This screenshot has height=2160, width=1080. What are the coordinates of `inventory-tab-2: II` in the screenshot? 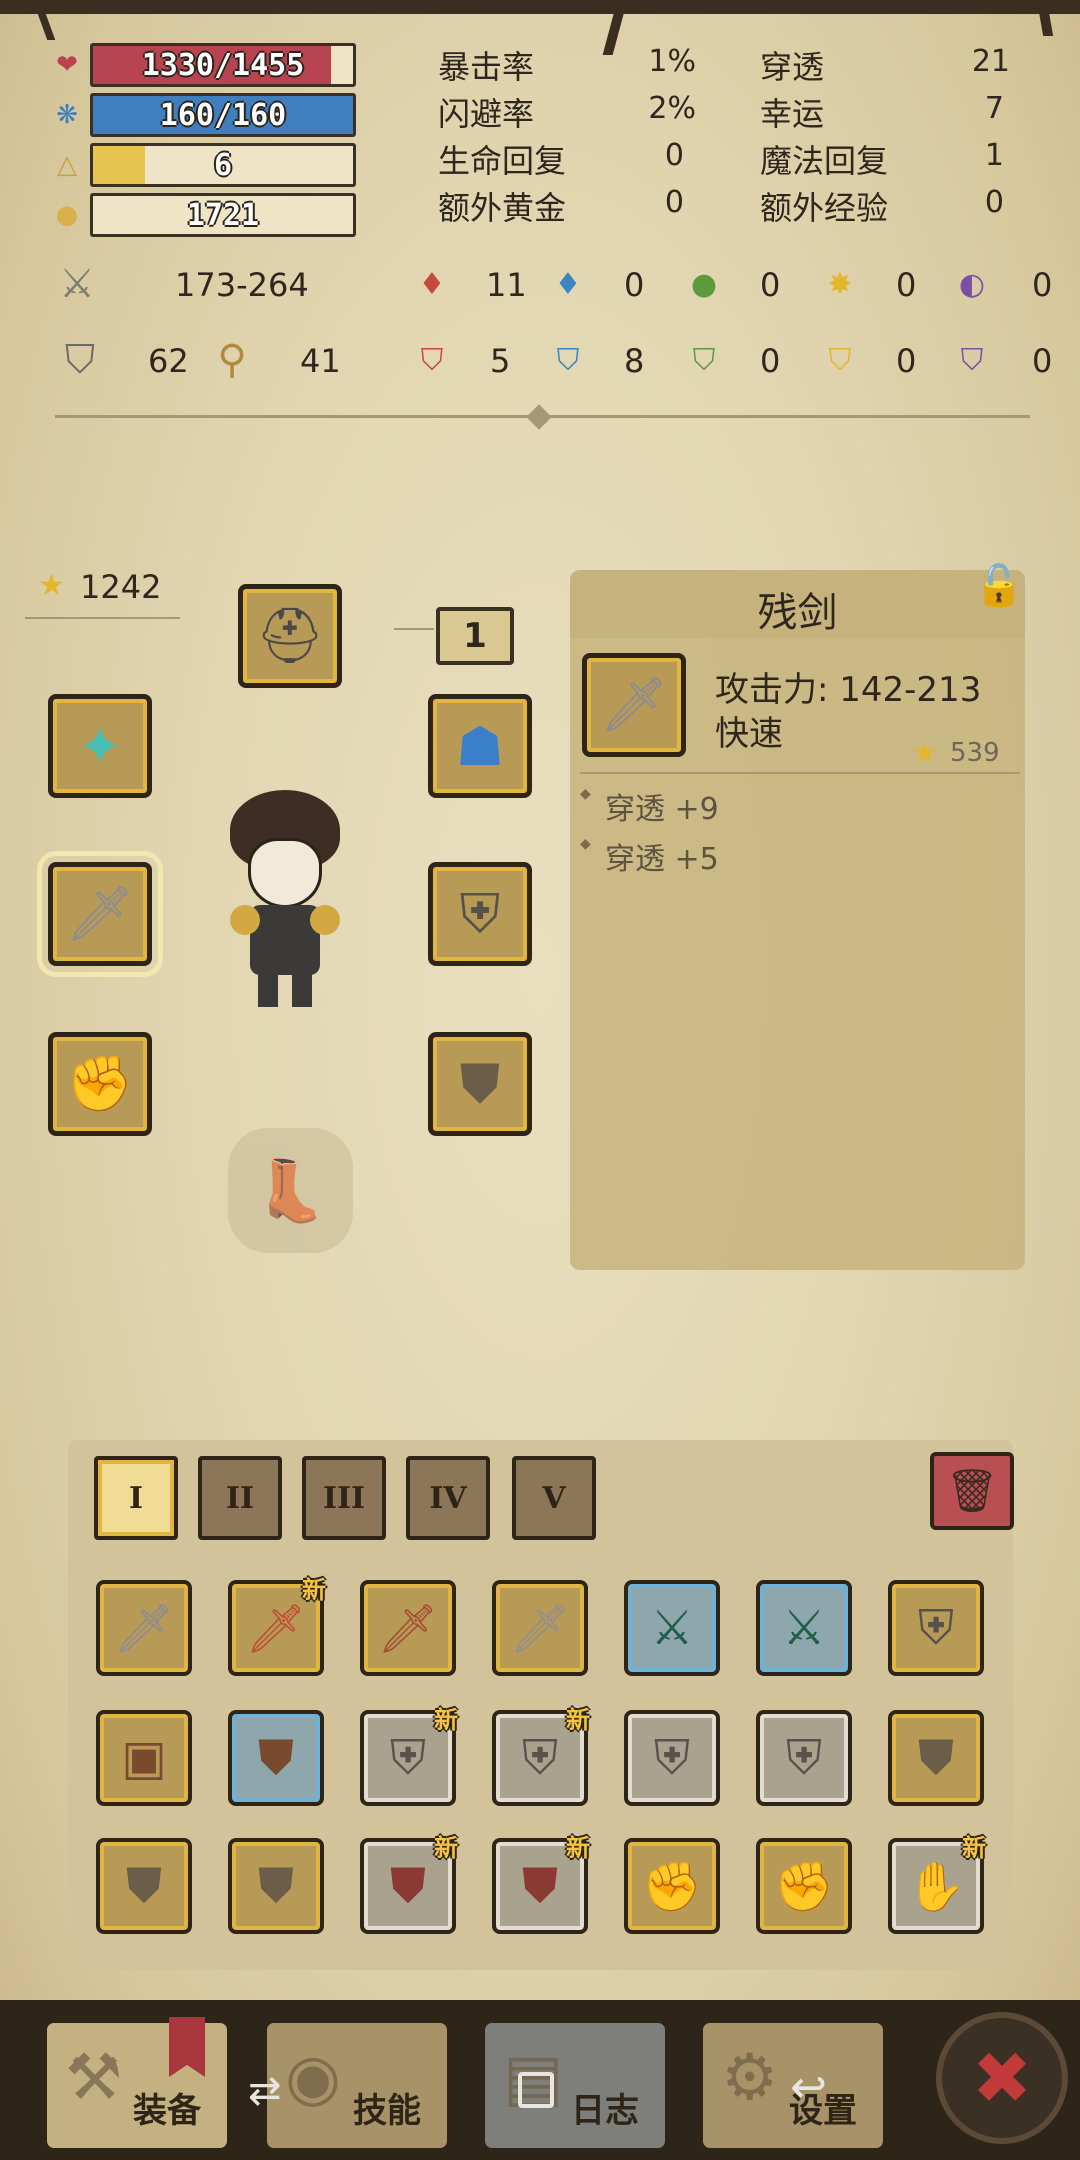 It's located at (240, 1498).